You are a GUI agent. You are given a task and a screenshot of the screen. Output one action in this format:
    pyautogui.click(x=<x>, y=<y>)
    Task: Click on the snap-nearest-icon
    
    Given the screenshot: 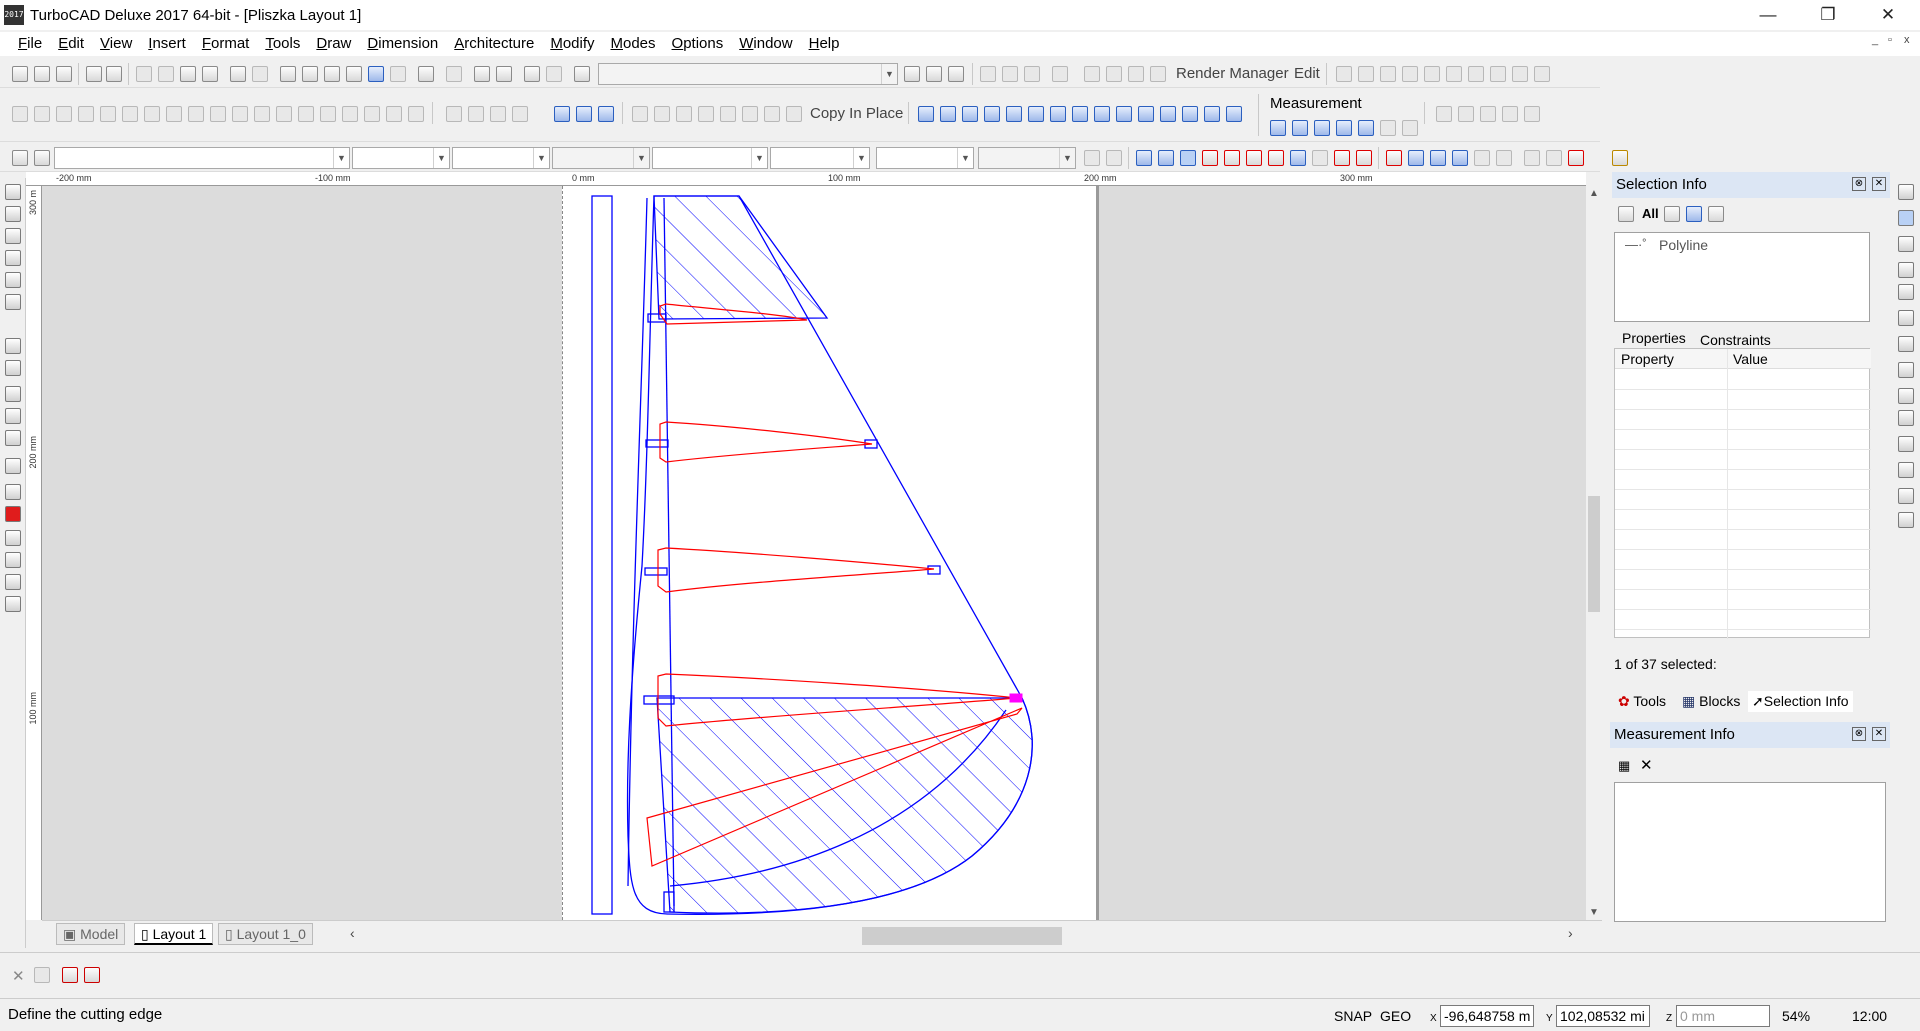 What is the action you would take?
    pyautogui.click(x=1080, y=114)
    